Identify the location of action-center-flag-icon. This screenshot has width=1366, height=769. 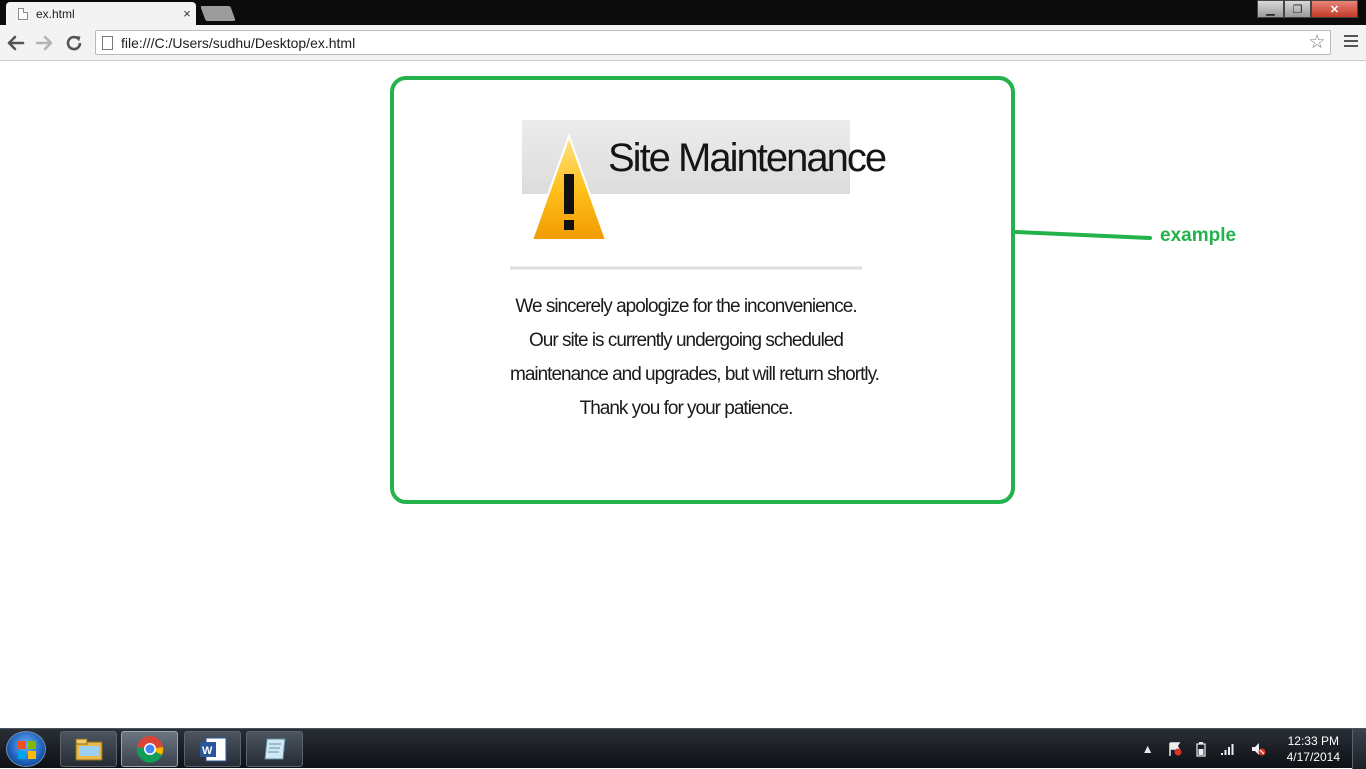
(1175, 749).